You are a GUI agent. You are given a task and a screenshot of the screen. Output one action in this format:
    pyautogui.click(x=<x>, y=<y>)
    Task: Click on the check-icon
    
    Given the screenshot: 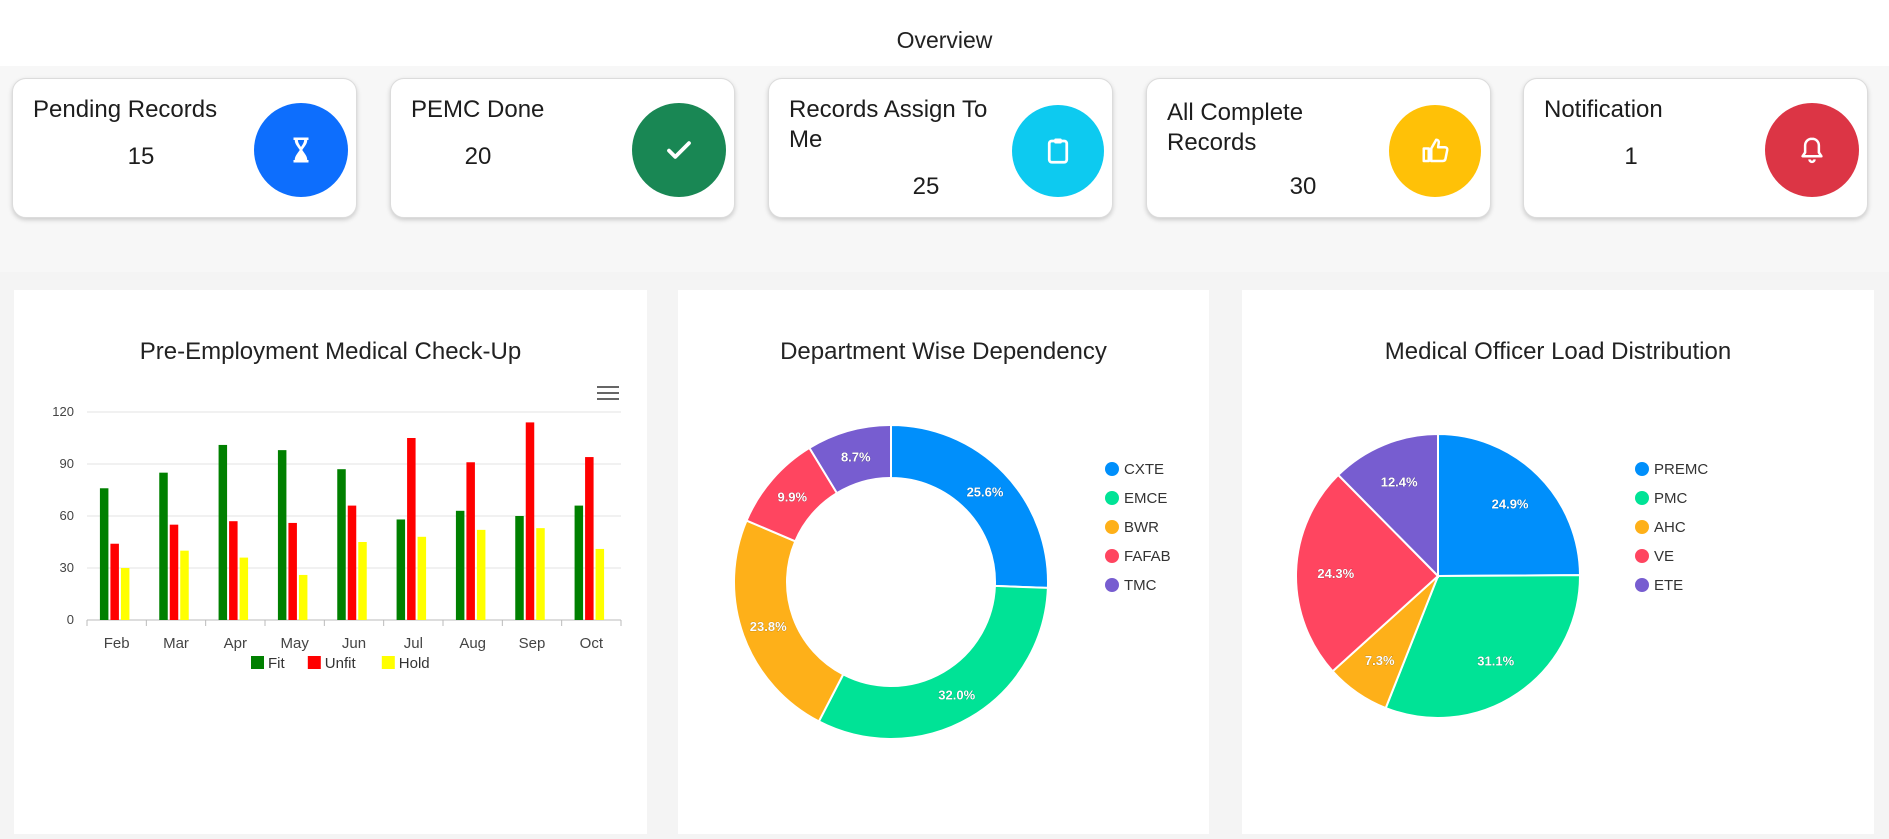 What is the action you would take?
    pyautogui.click(x=679, y=150)
    